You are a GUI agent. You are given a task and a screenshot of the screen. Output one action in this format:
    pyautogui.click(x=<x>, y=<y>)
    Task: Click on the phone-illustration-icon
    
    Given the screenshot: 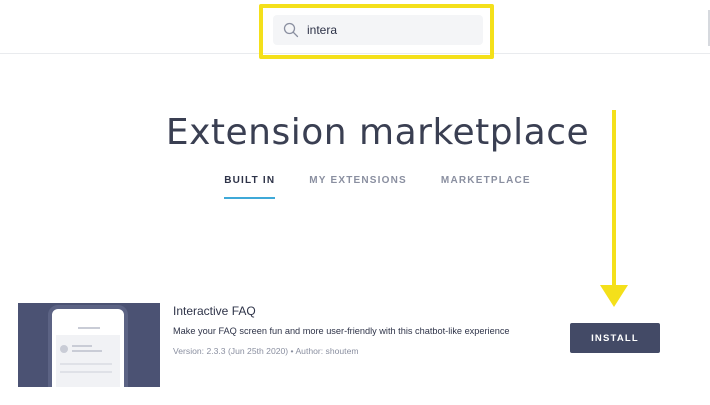 What is the action you would take?
    pyautogui.click(x=88, y=346)
    